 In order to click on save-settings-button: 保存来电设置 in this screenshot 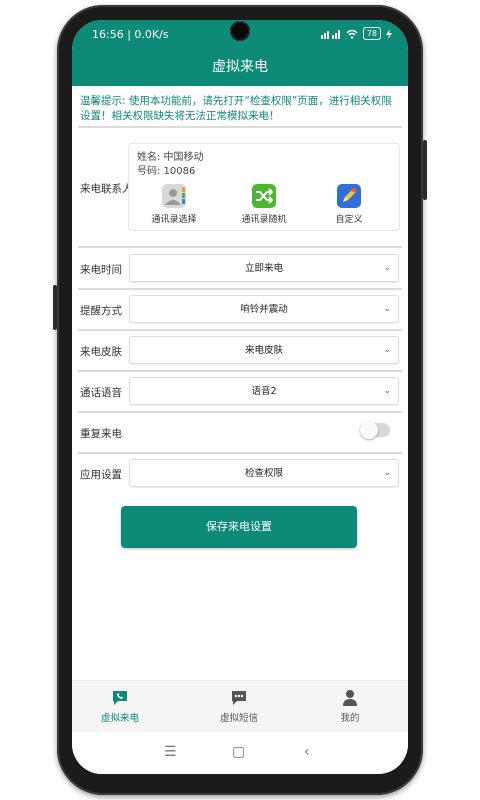, I will do `click(239, 527)`.